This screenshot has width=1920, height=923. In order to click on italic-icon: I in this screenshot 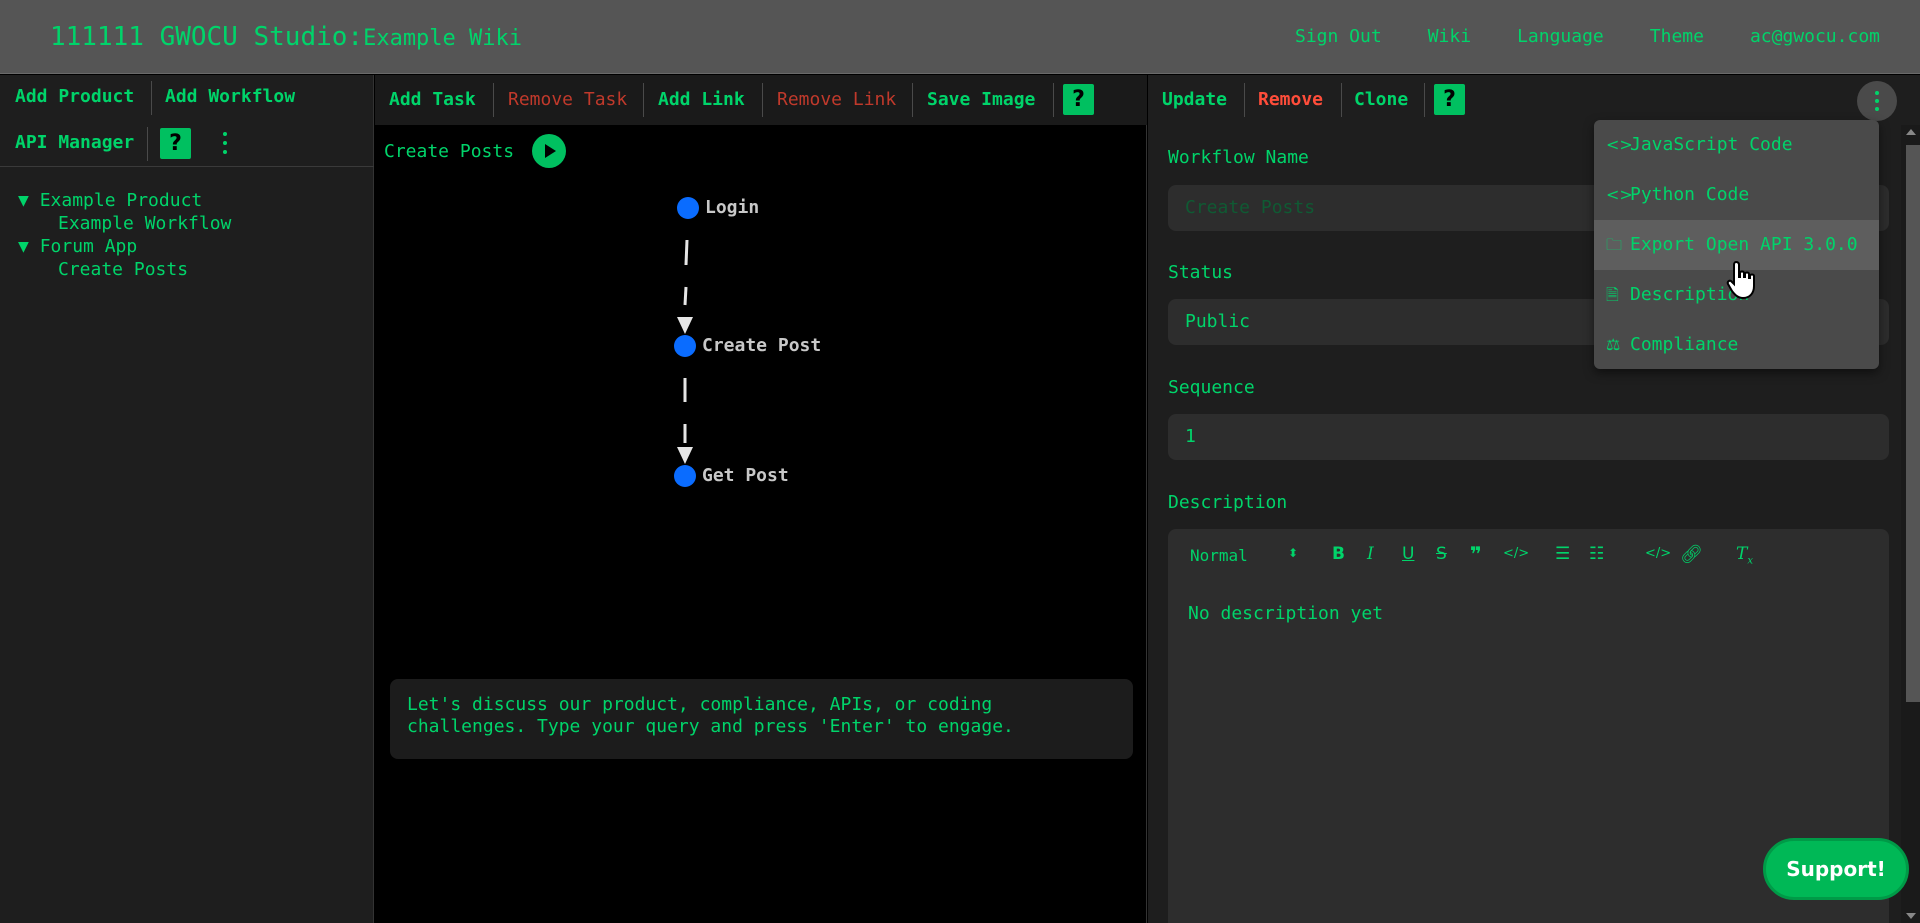, I will do `click(1370, 554)`.